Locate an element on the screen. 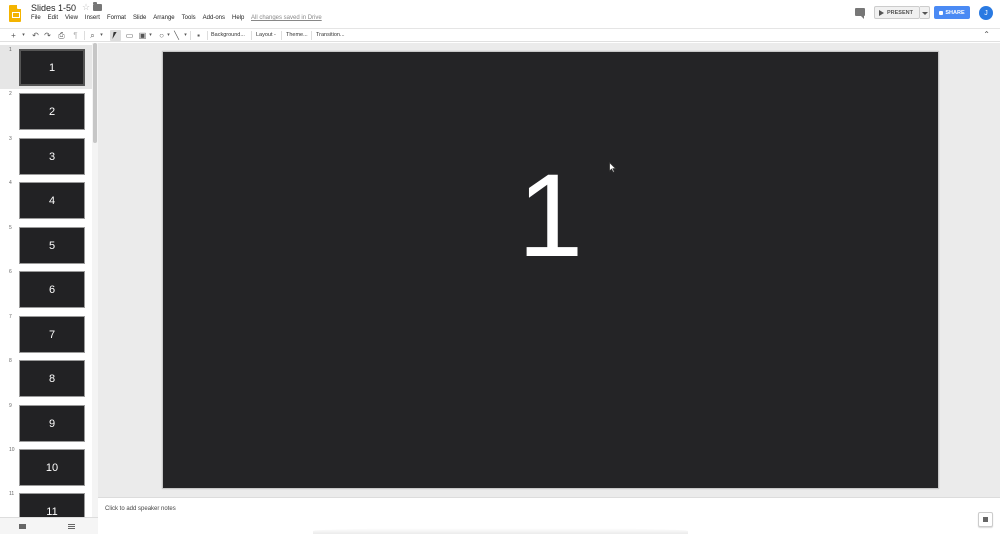 This screenshot has width=1000, height=534. collapse-chevron-up-icon: ⌃ is located at coordinates (986, 34).